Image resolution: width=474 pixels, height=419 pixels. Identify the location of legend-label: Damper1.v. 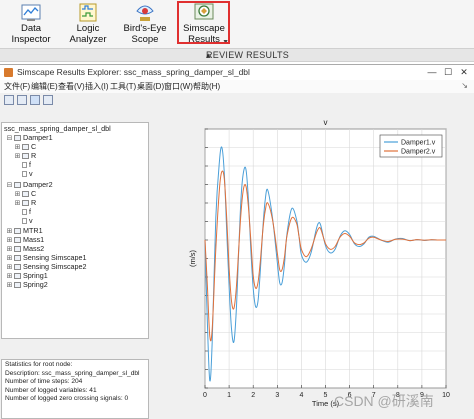
(418, 143).